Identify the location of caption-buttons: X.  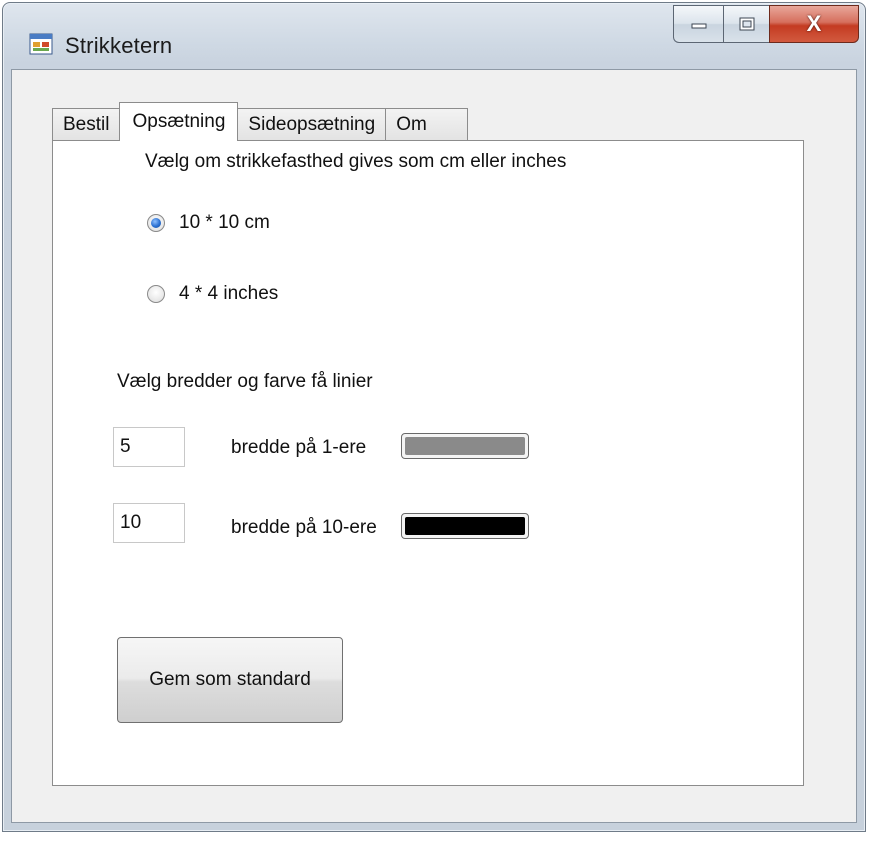
(766, 25).